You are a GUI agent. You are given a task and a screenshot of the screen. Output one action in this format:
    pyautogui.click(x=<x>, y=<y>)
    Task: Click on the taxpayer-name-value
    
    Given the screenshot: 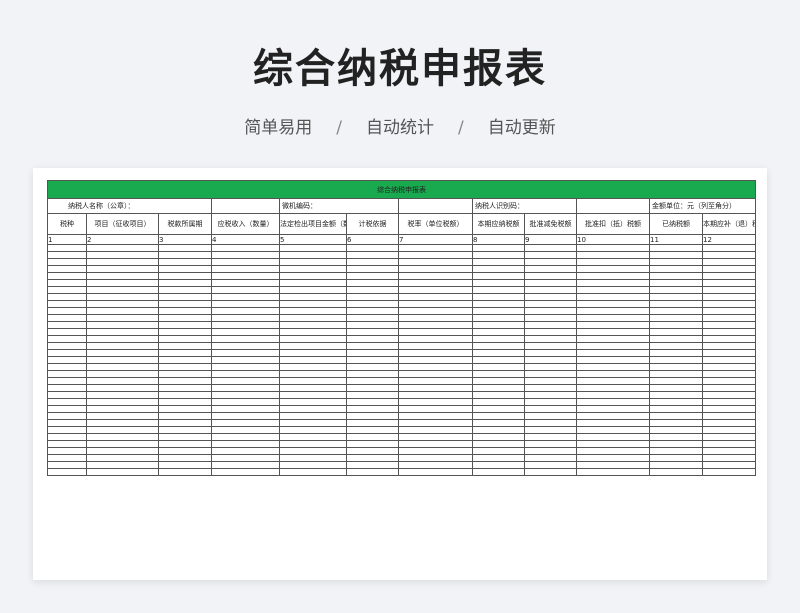 What is the action you would take?
    pyautogui.click(x=245, y=206)
    